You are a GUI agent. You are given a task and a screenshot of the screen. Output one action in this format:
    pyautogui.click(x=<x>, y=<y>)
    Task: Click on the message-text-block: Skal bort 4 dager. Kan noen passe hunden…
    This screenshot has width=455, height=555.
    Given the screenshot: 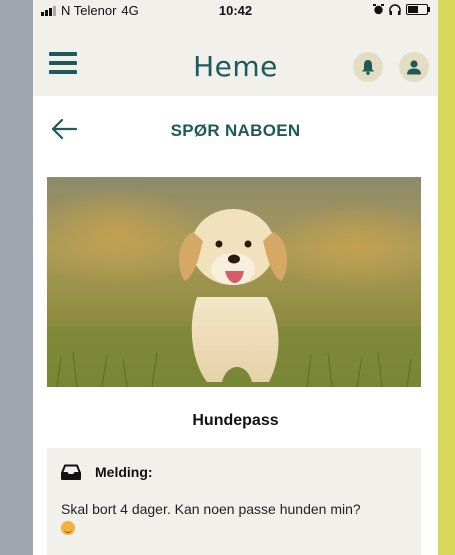 What is the action you would take?
    pyautogui.click(x=236, y=519)
    